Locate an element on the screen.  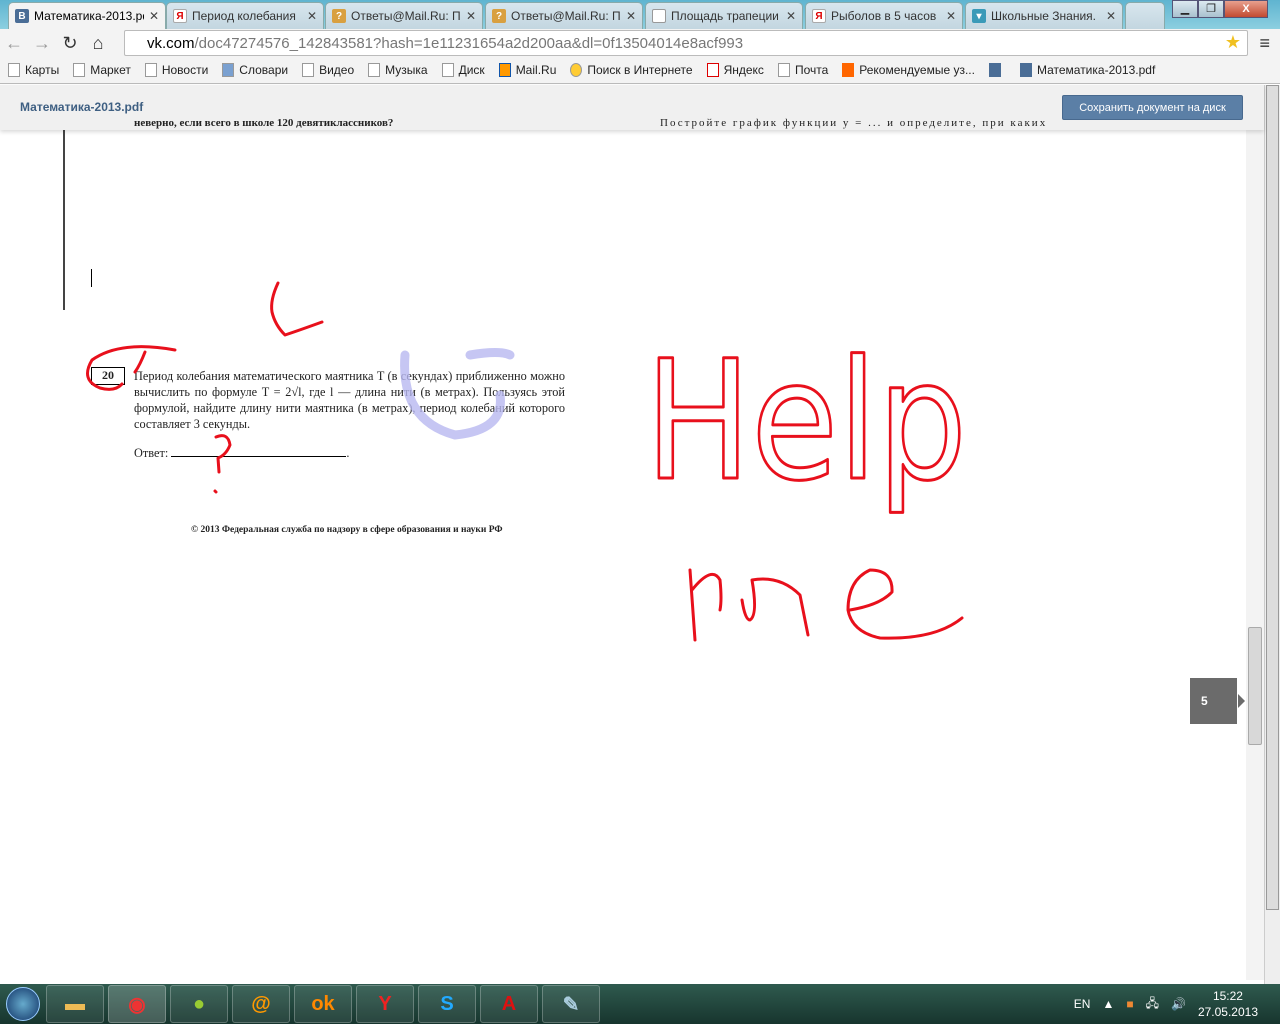
tab-trapezoid: Площадь трапеции ✕ is located at coordinates (724, 15).